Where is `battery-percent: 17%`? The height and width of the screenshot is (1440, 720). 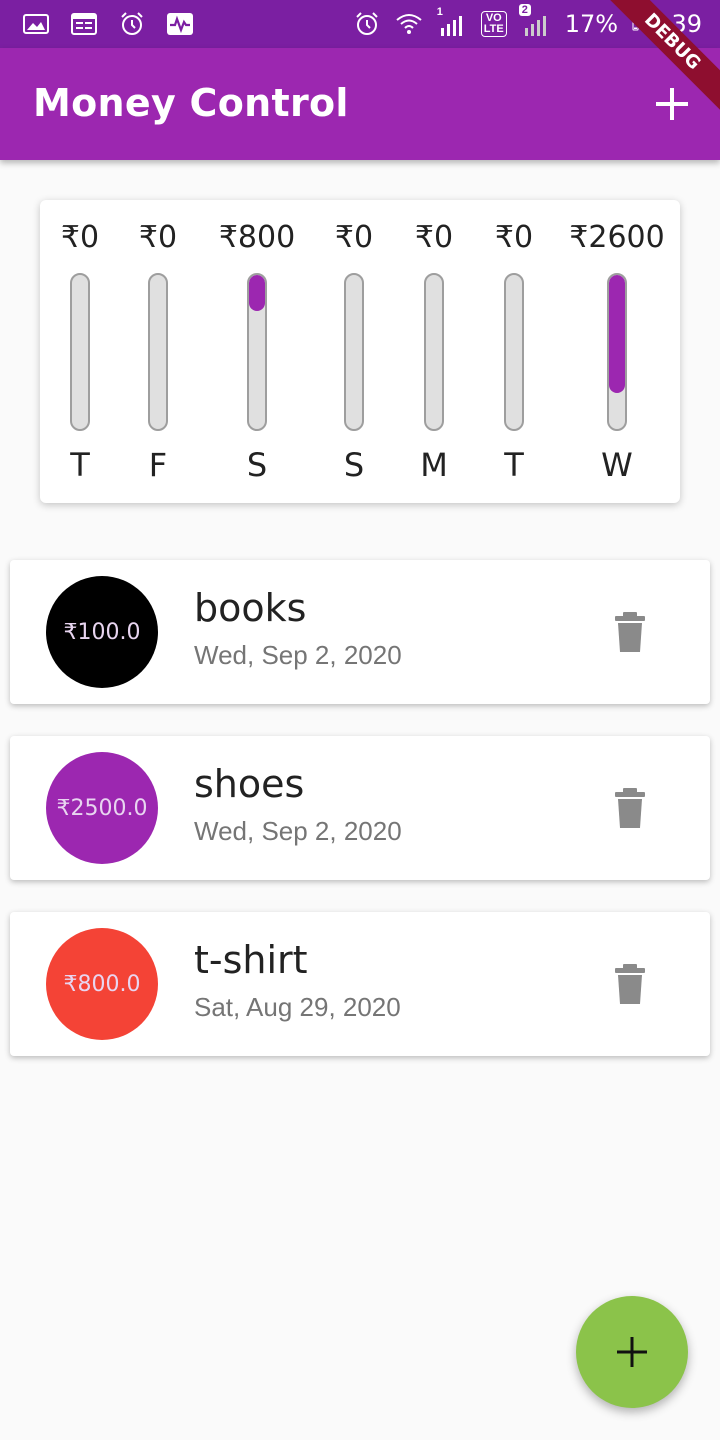 battery-percent: 17% is located at coordinates (591, 24).